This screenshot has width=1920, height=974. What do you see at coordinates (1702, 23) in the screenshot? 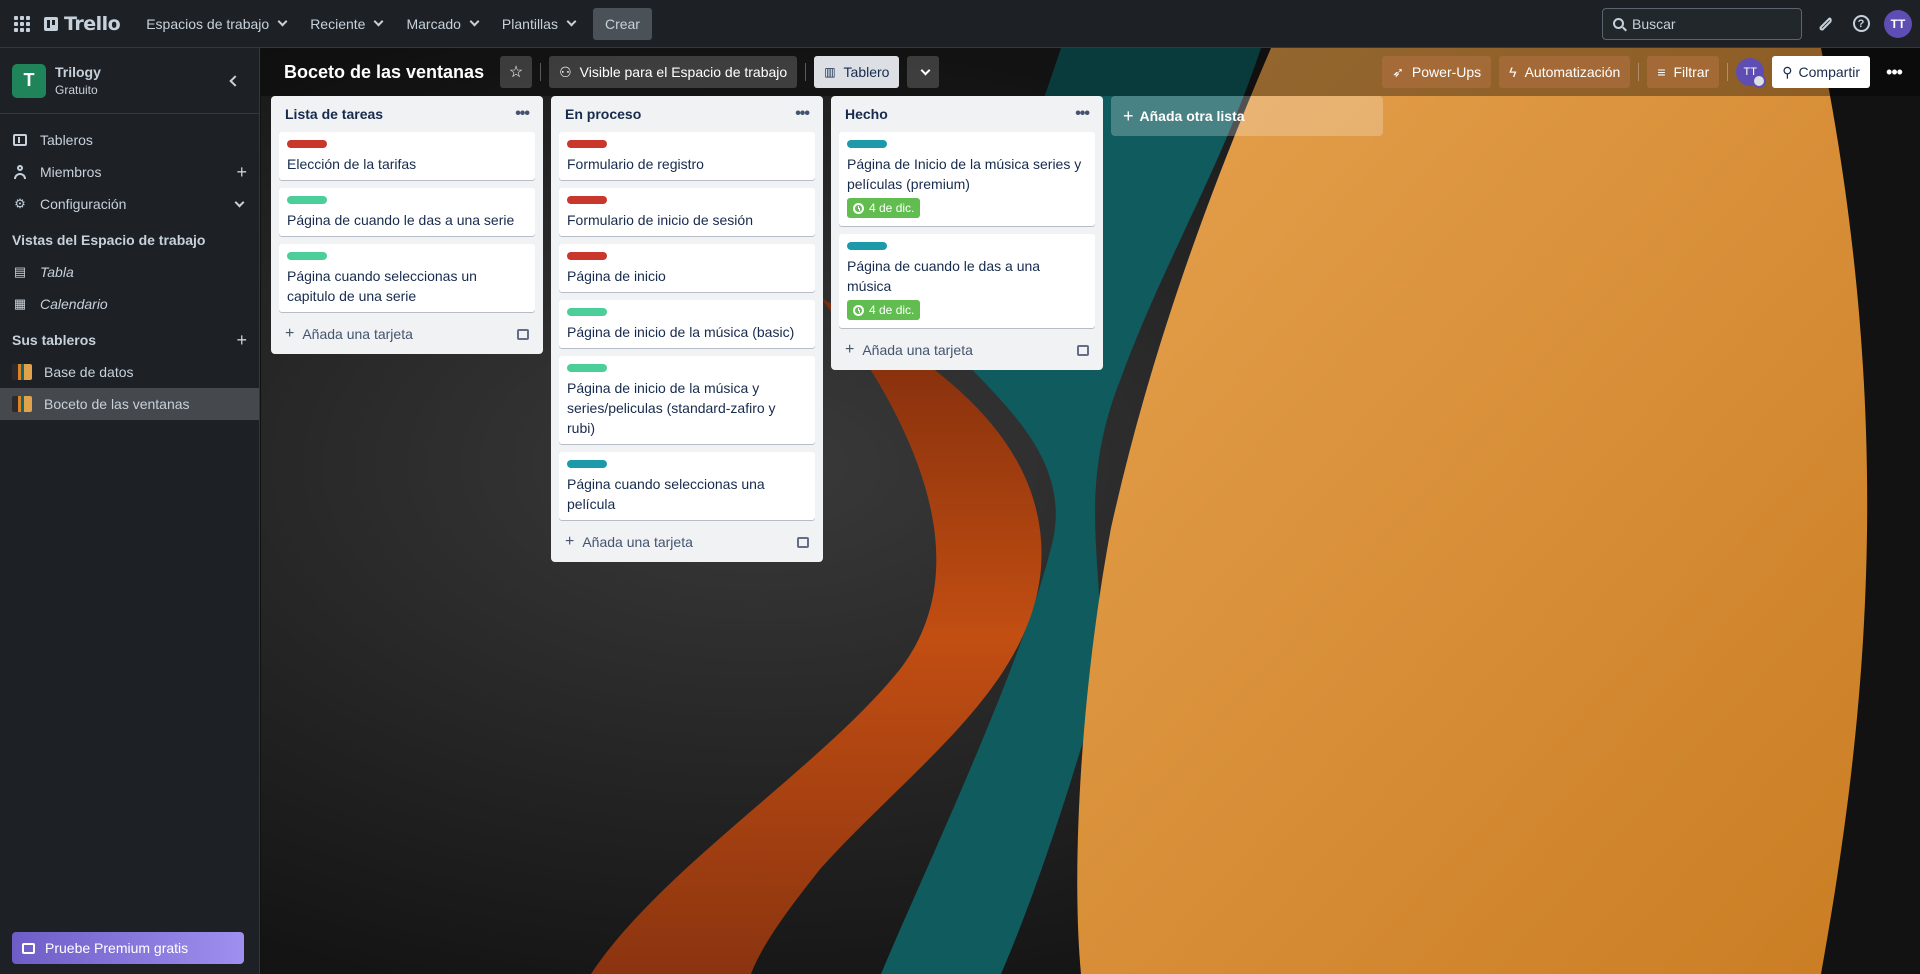
I see `search-input: Buscar` at bounding box center [1702, 23].